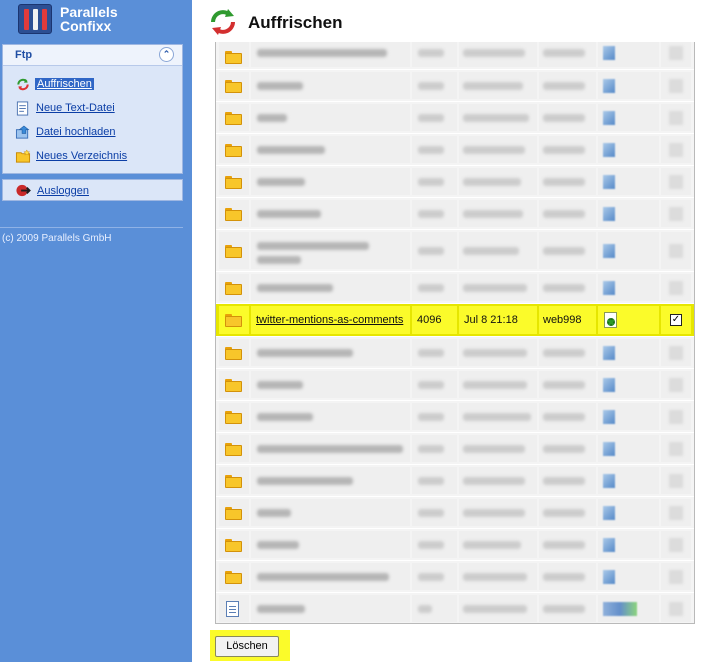  Describe the element at coordinates (95, 85) in the screenshot. I see `sidebar-item-auffrischen: Auffrischen` at that location.